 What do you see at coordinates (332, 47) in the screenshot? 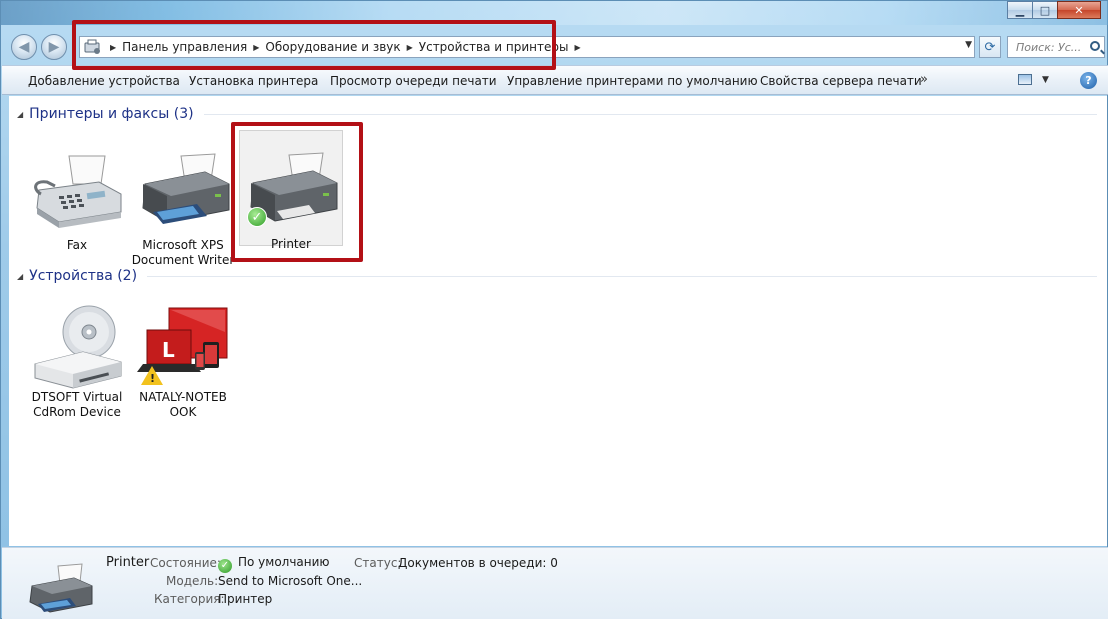
I see `breadcrumb-hardware-sound: Оборудование и звук` at bounding box center [332, 47].